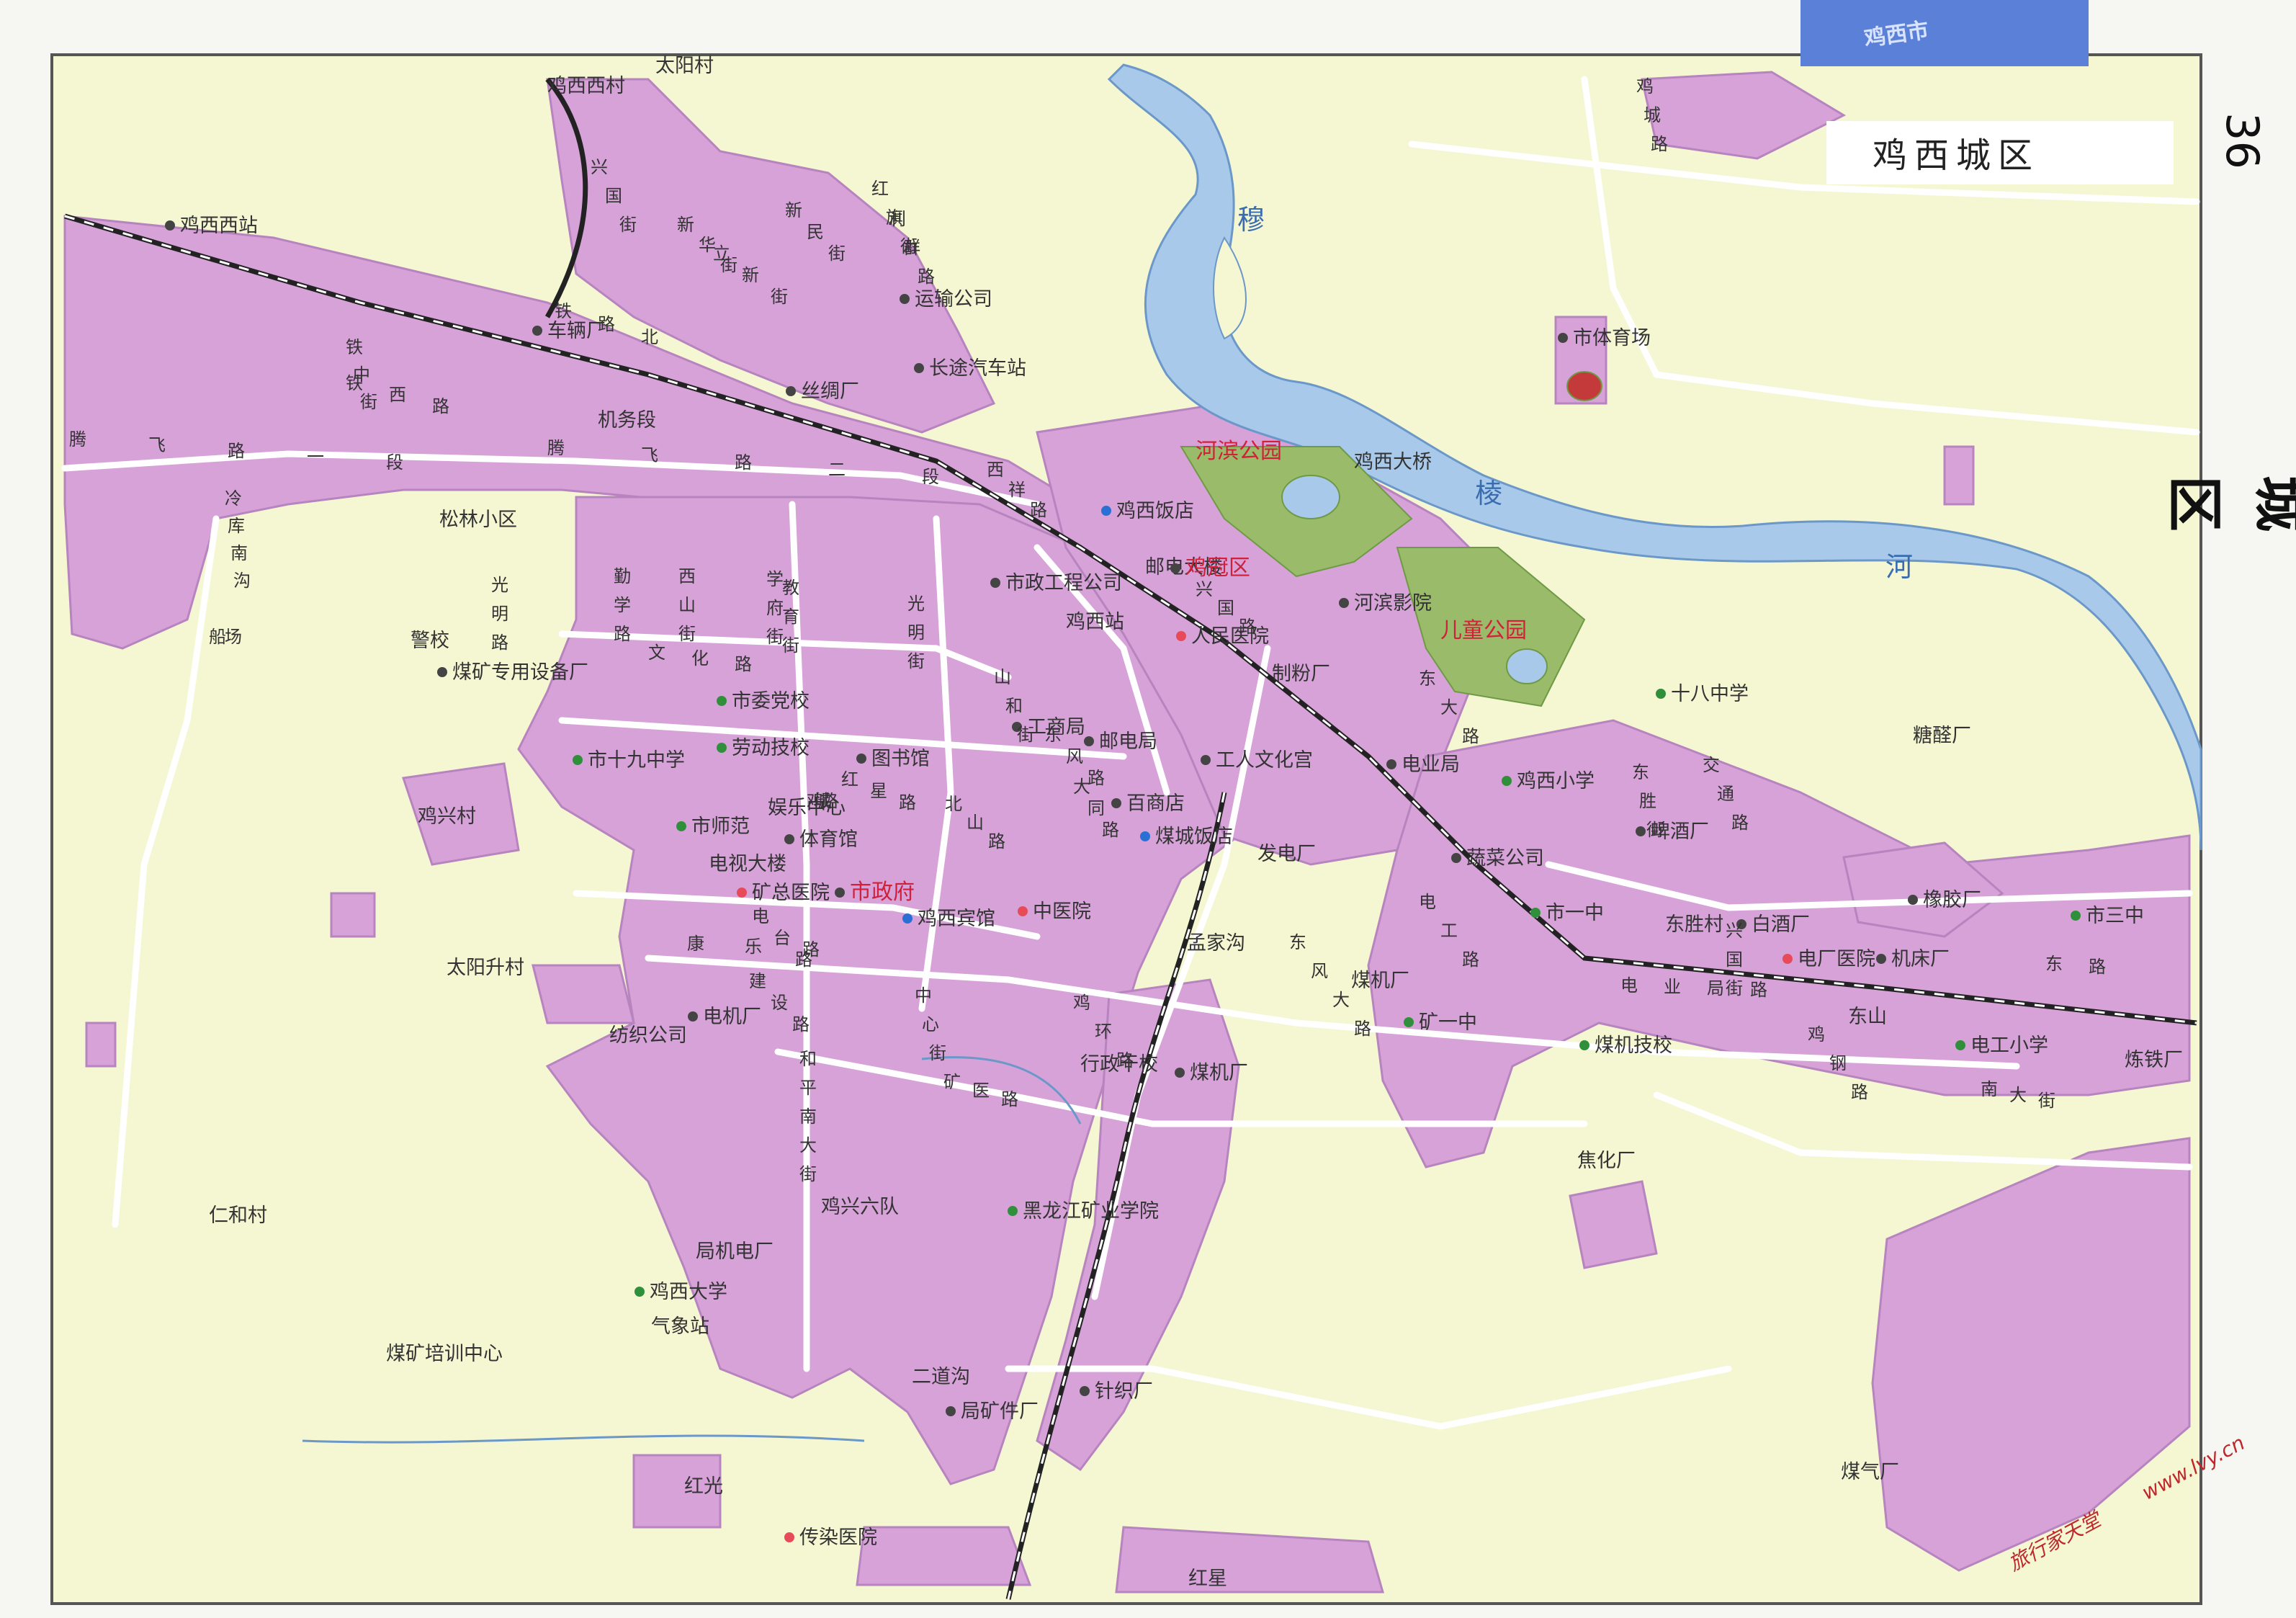 This screenshot has height=1618, width=2296. What do you see at coordinates (1505, 858) in the screenshot?
I see `place-label: 蔬菜公司` at bounding box center [1505, 858].